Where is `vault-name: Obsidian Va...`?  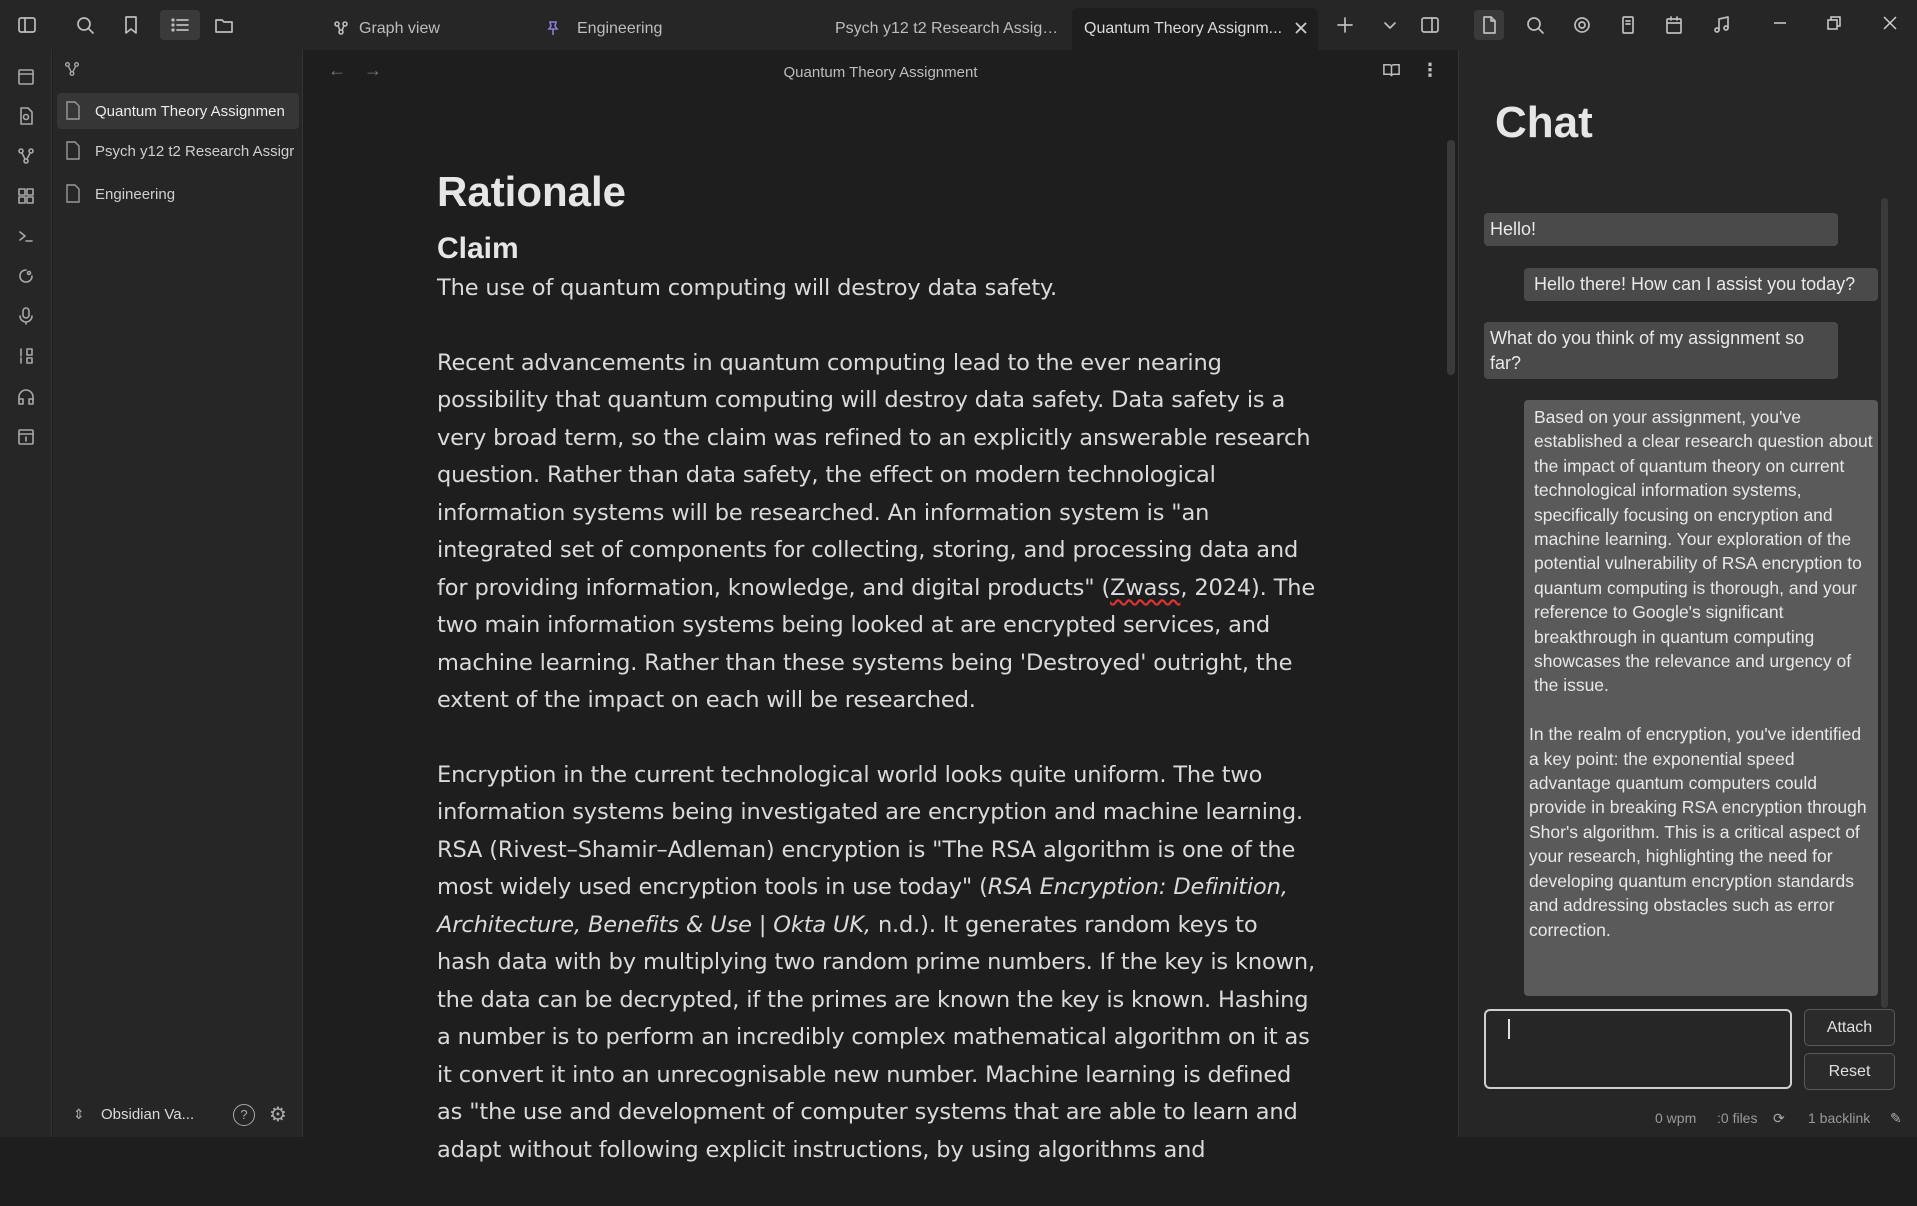 vault-name: Obsidian Va... is located at coordinates (148, 1114).